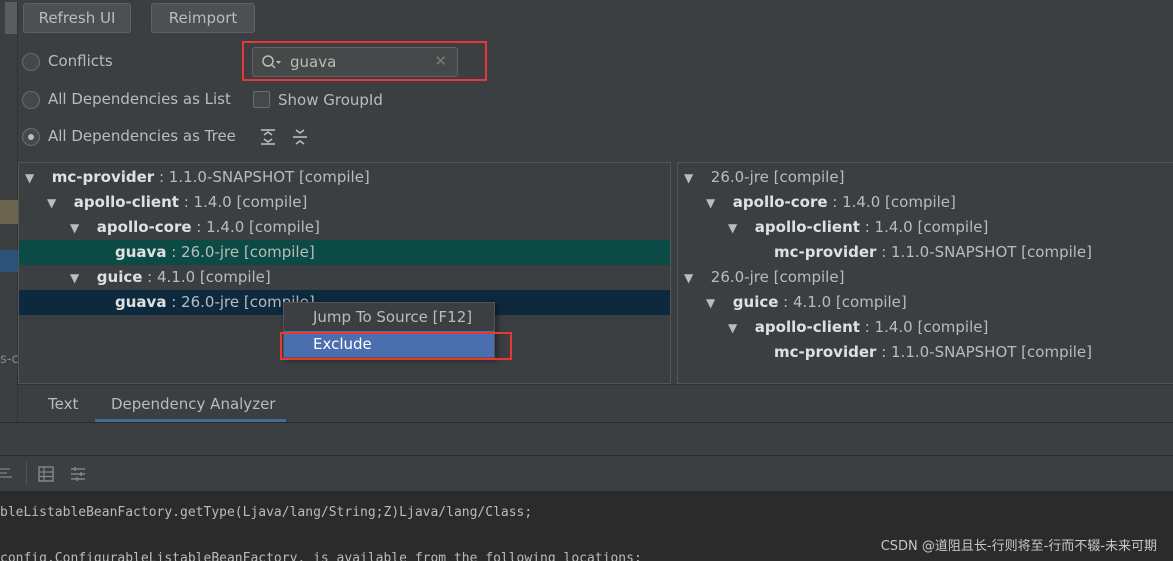 The image size is (1173, 561). Describe the element at coordinates (344, 252) in the screenshot. I see `tree-row-selected: guava : 26.0-jre [compile]` at that location.